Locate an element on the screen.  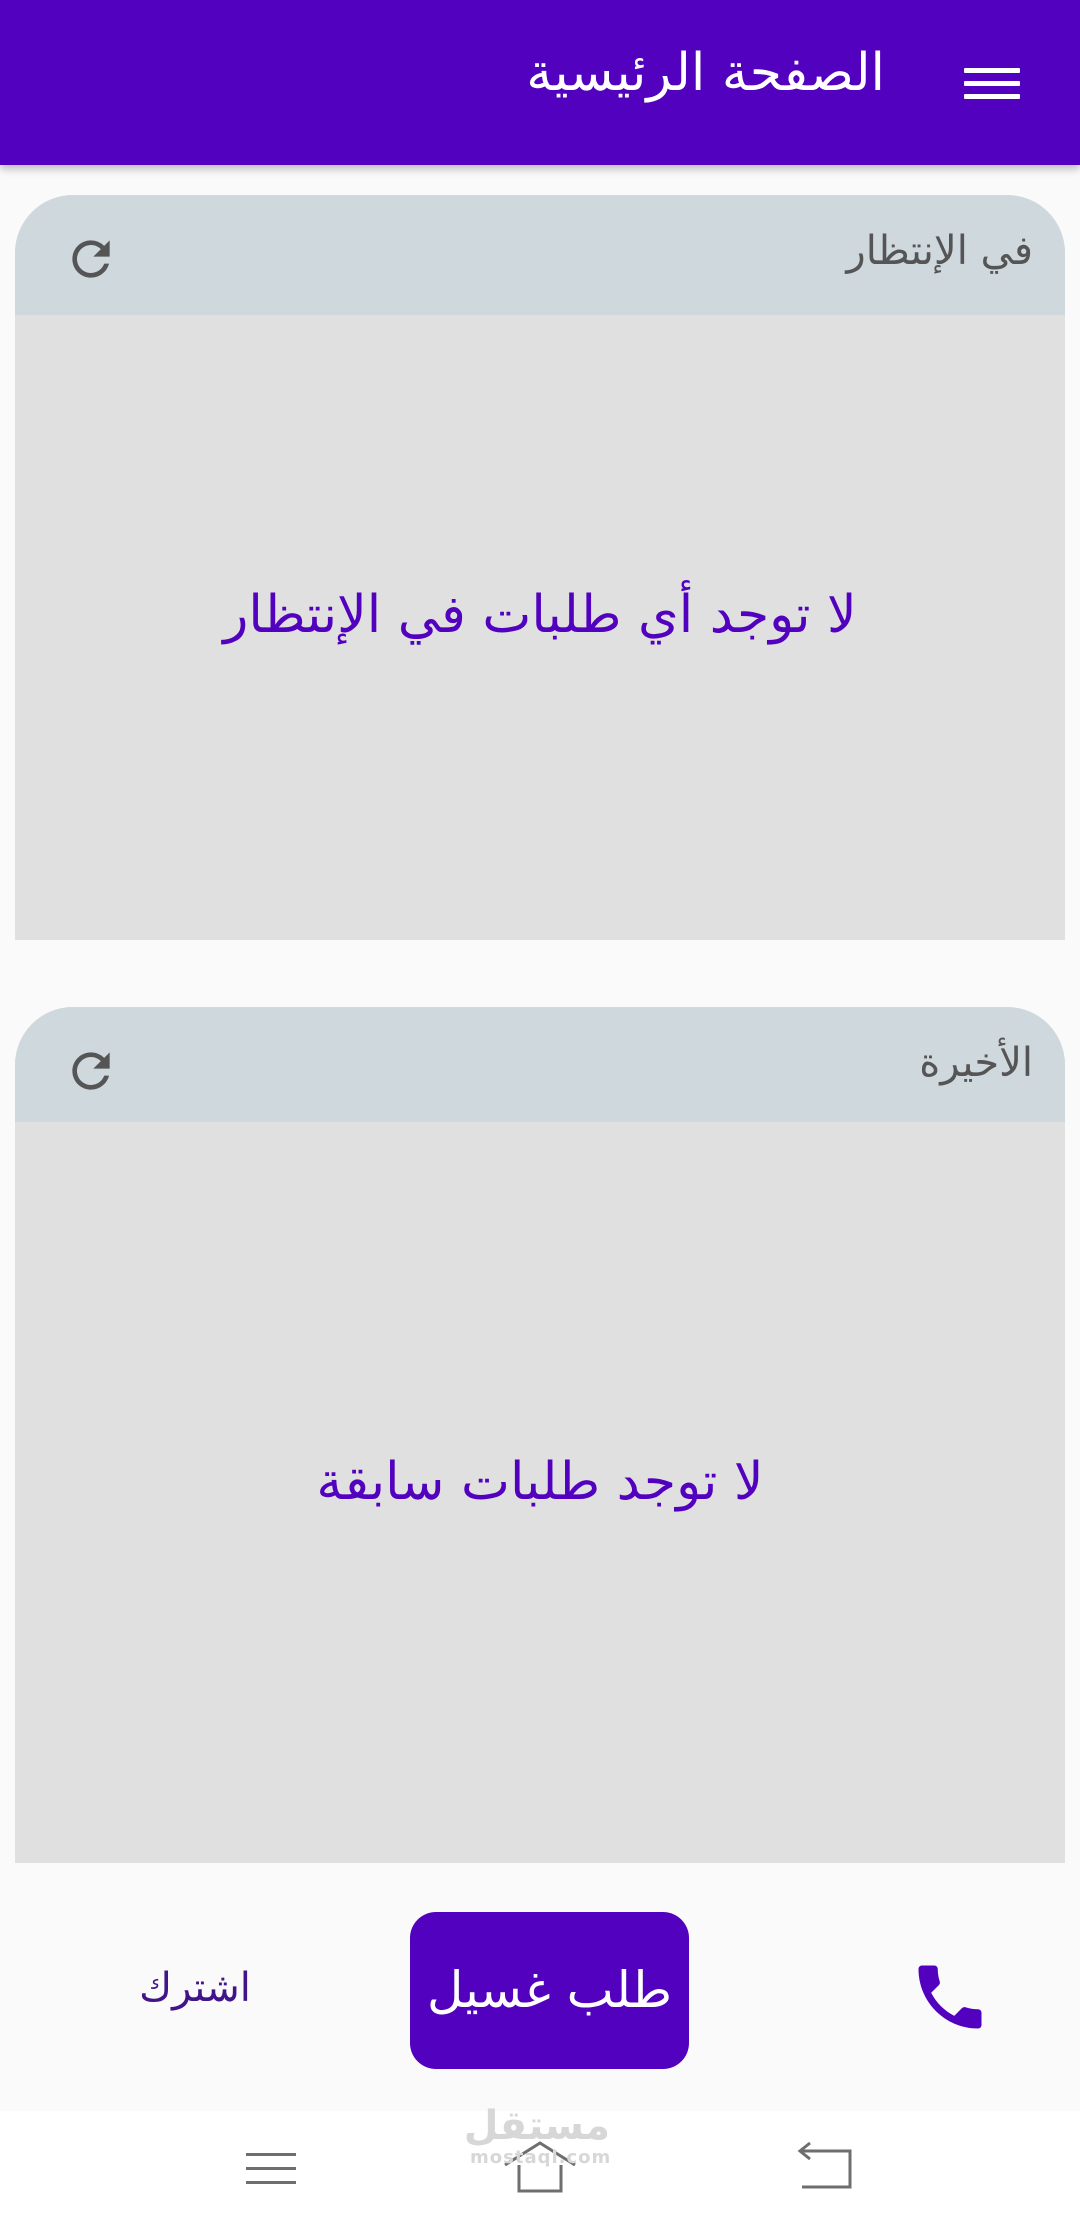
recent-card-title: الأخيرة is located at coordinates (976, 1063).